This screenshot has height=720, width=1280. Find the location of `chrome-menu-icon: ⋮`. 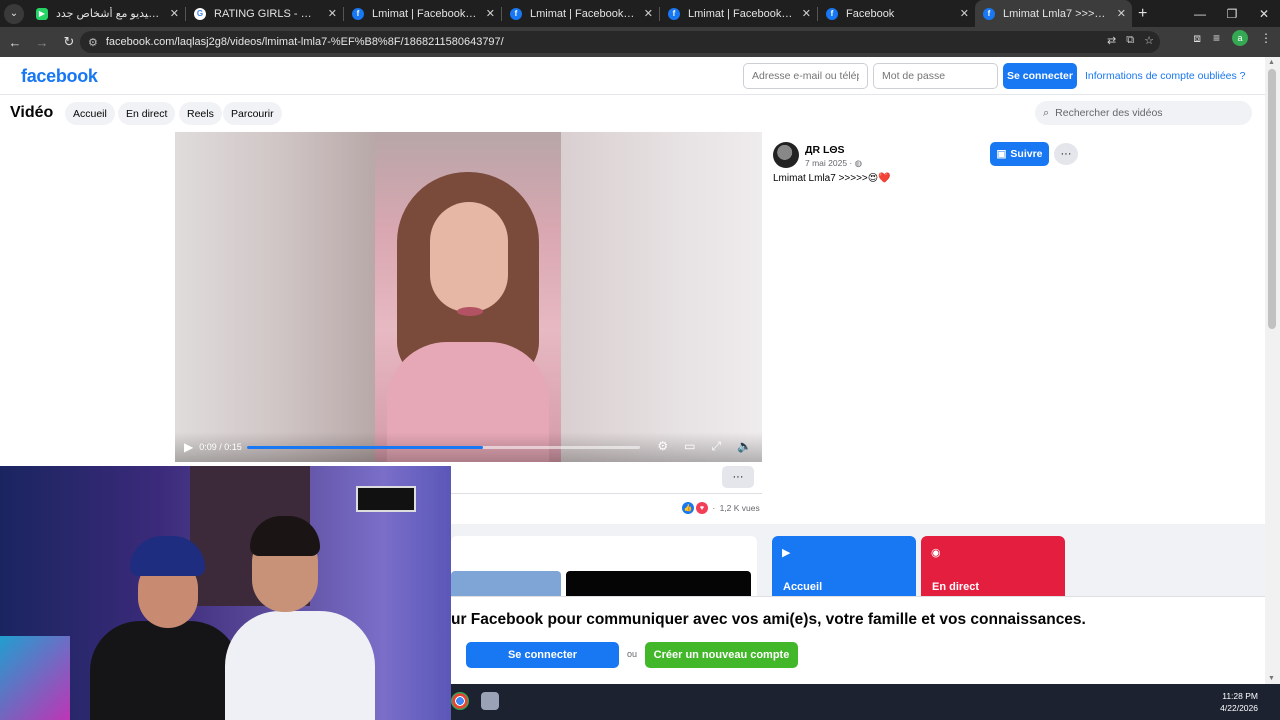

chrome-menu-icon: ⋮ is located at coordinates (1266, 38).